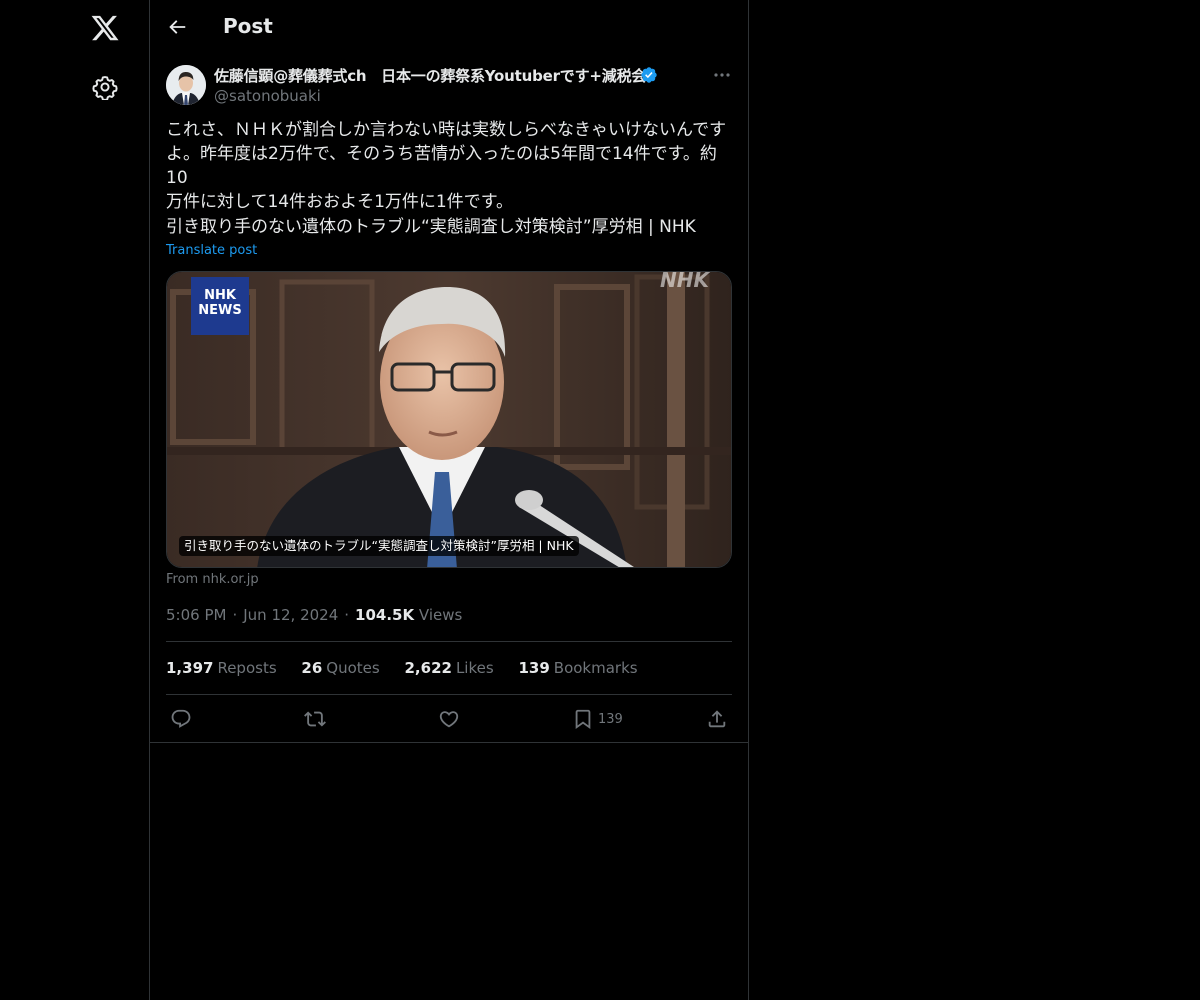 This screenshot has height=1000, width=1200. I want to click on post-bottom-border, so click(449, 742).